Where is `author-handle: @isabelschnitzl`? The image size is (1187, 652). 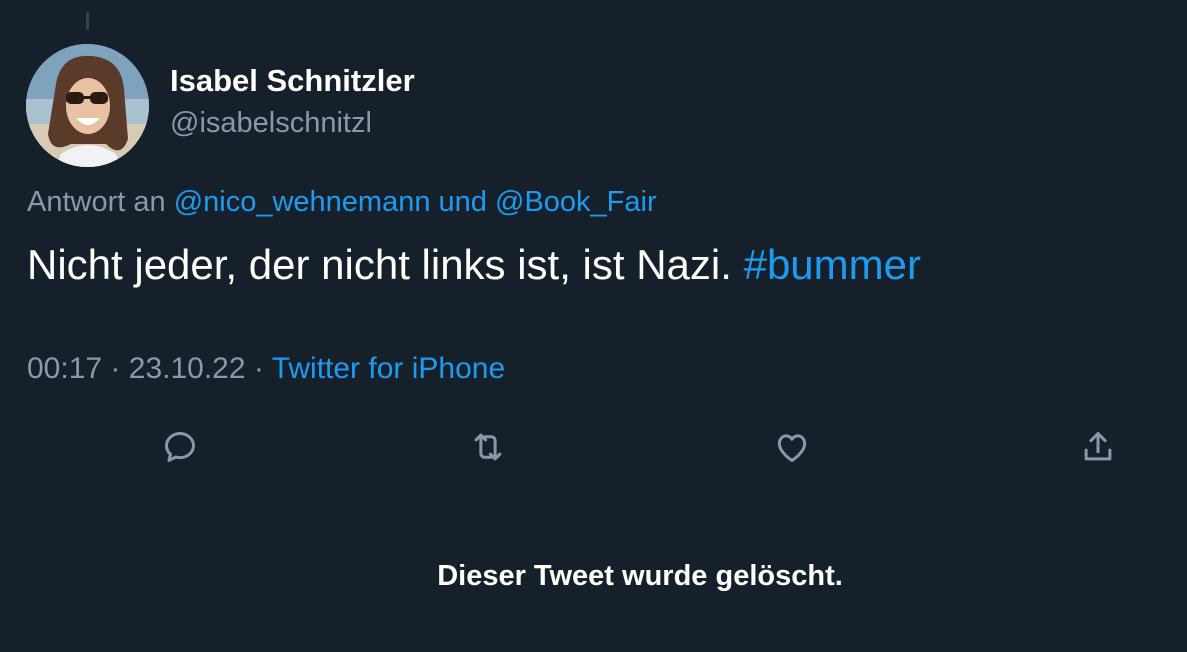 author-handle: @isabelschnitzl is located at coordinates (271, 123).